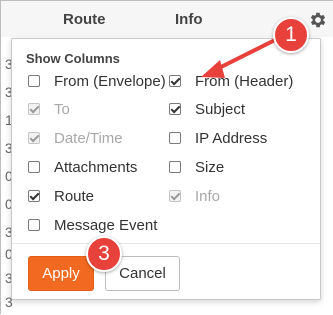  I want to click on option-size: Size, so click(196, 167).